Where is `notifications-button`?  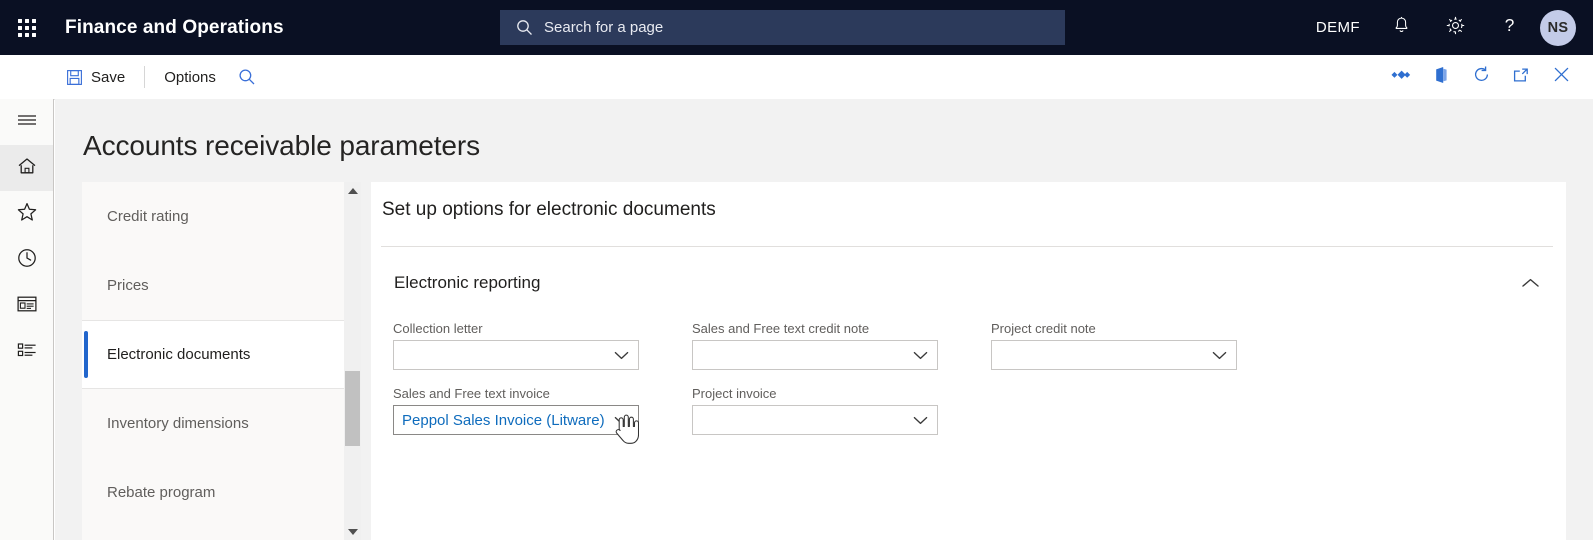 notifications-button is located at coordinates (1401, 27).